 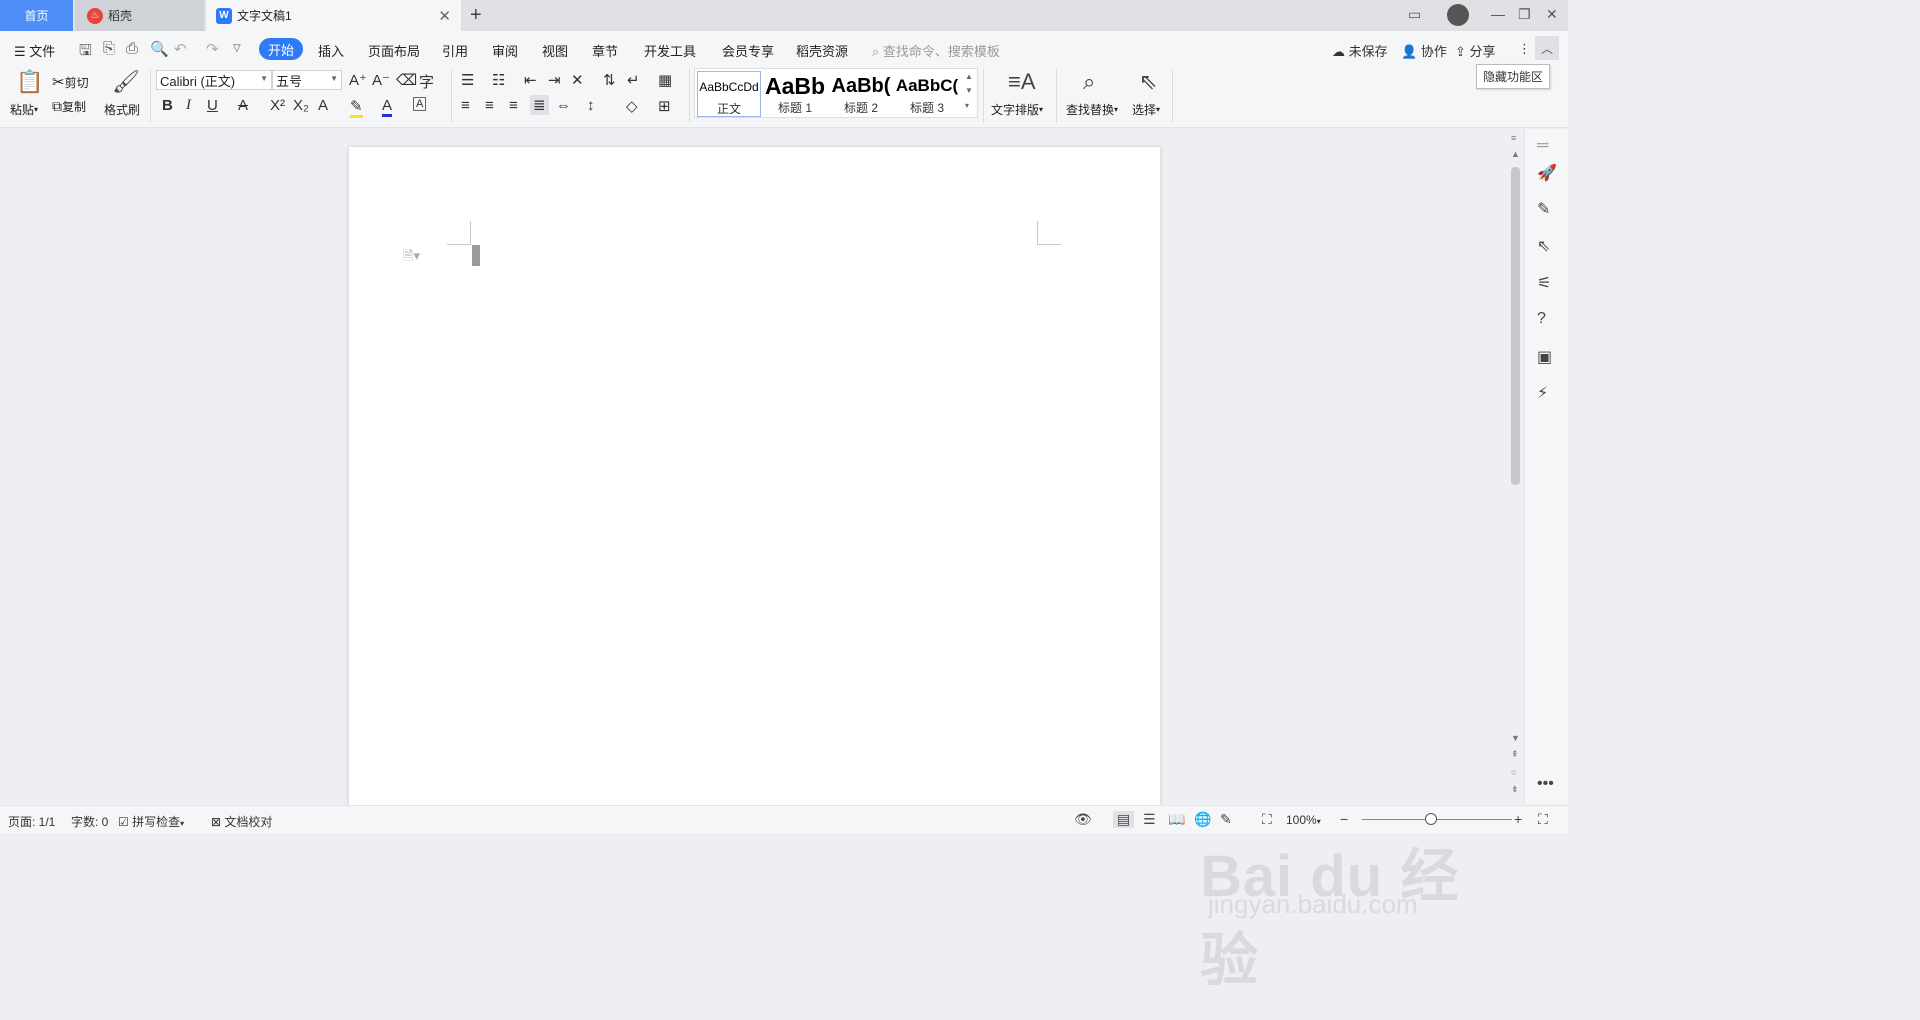 I want to click on copy-button: ⧉ 复制, so click(x=69, y=106).